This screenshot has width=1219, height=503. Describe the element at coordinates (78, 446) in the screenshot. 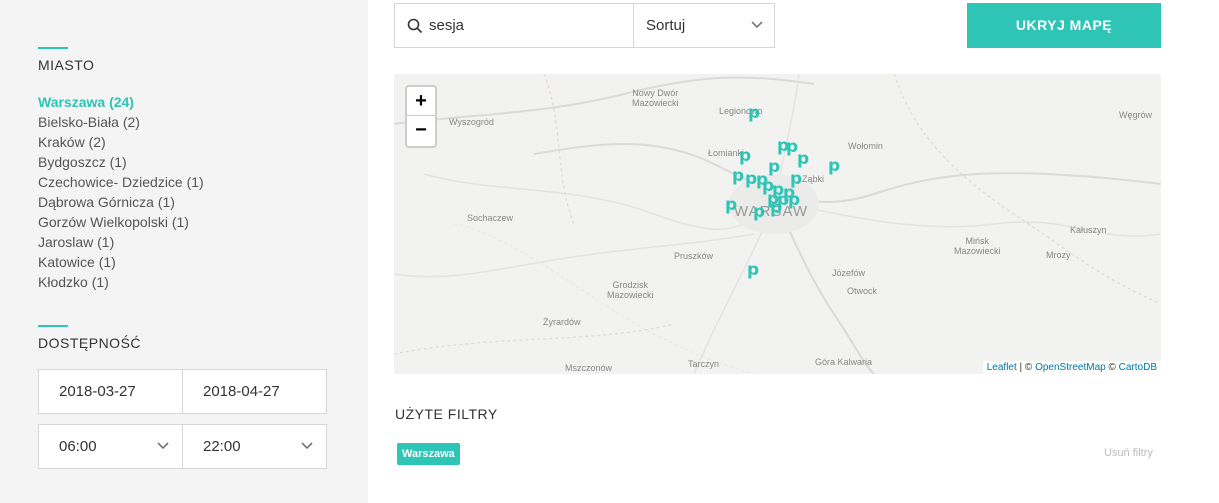

I see `time-from-value: 06:00` at that location.